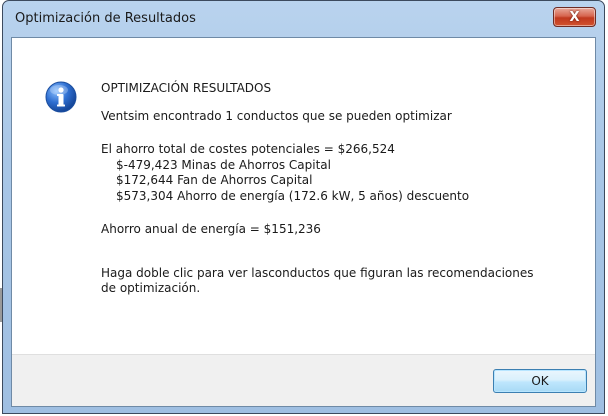  I want to click on message-heading: OPTIMIZACIÓN RESULTADOS, so click(186, 88).